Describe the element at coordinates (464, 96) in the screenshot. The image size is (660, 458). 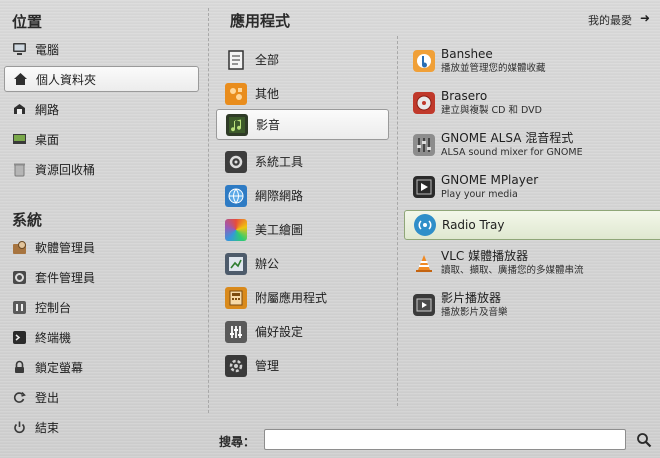
I see `app-name: Brasero` at that location.